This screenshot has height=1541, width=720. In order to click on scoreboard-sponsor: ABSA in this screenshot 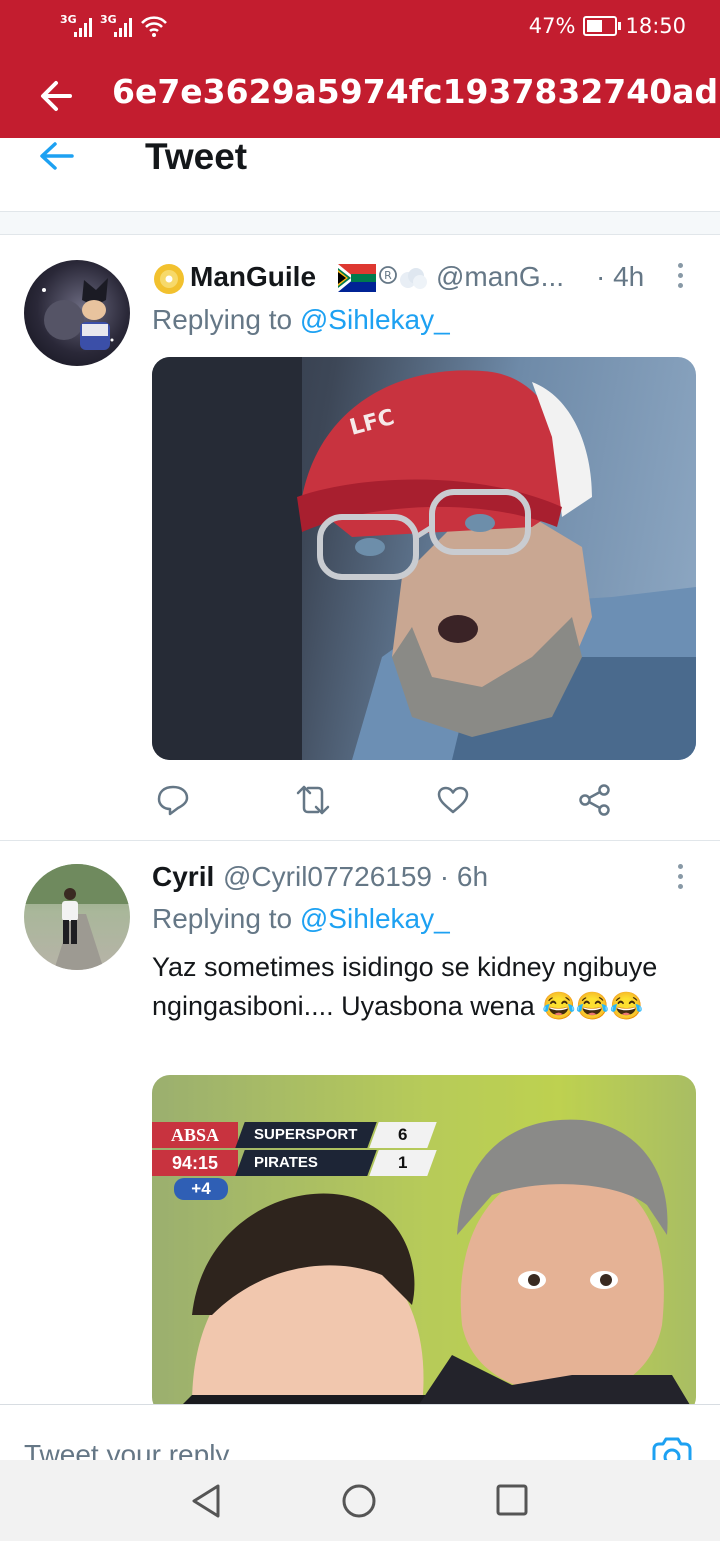, I will do `click(195, 1135)`.